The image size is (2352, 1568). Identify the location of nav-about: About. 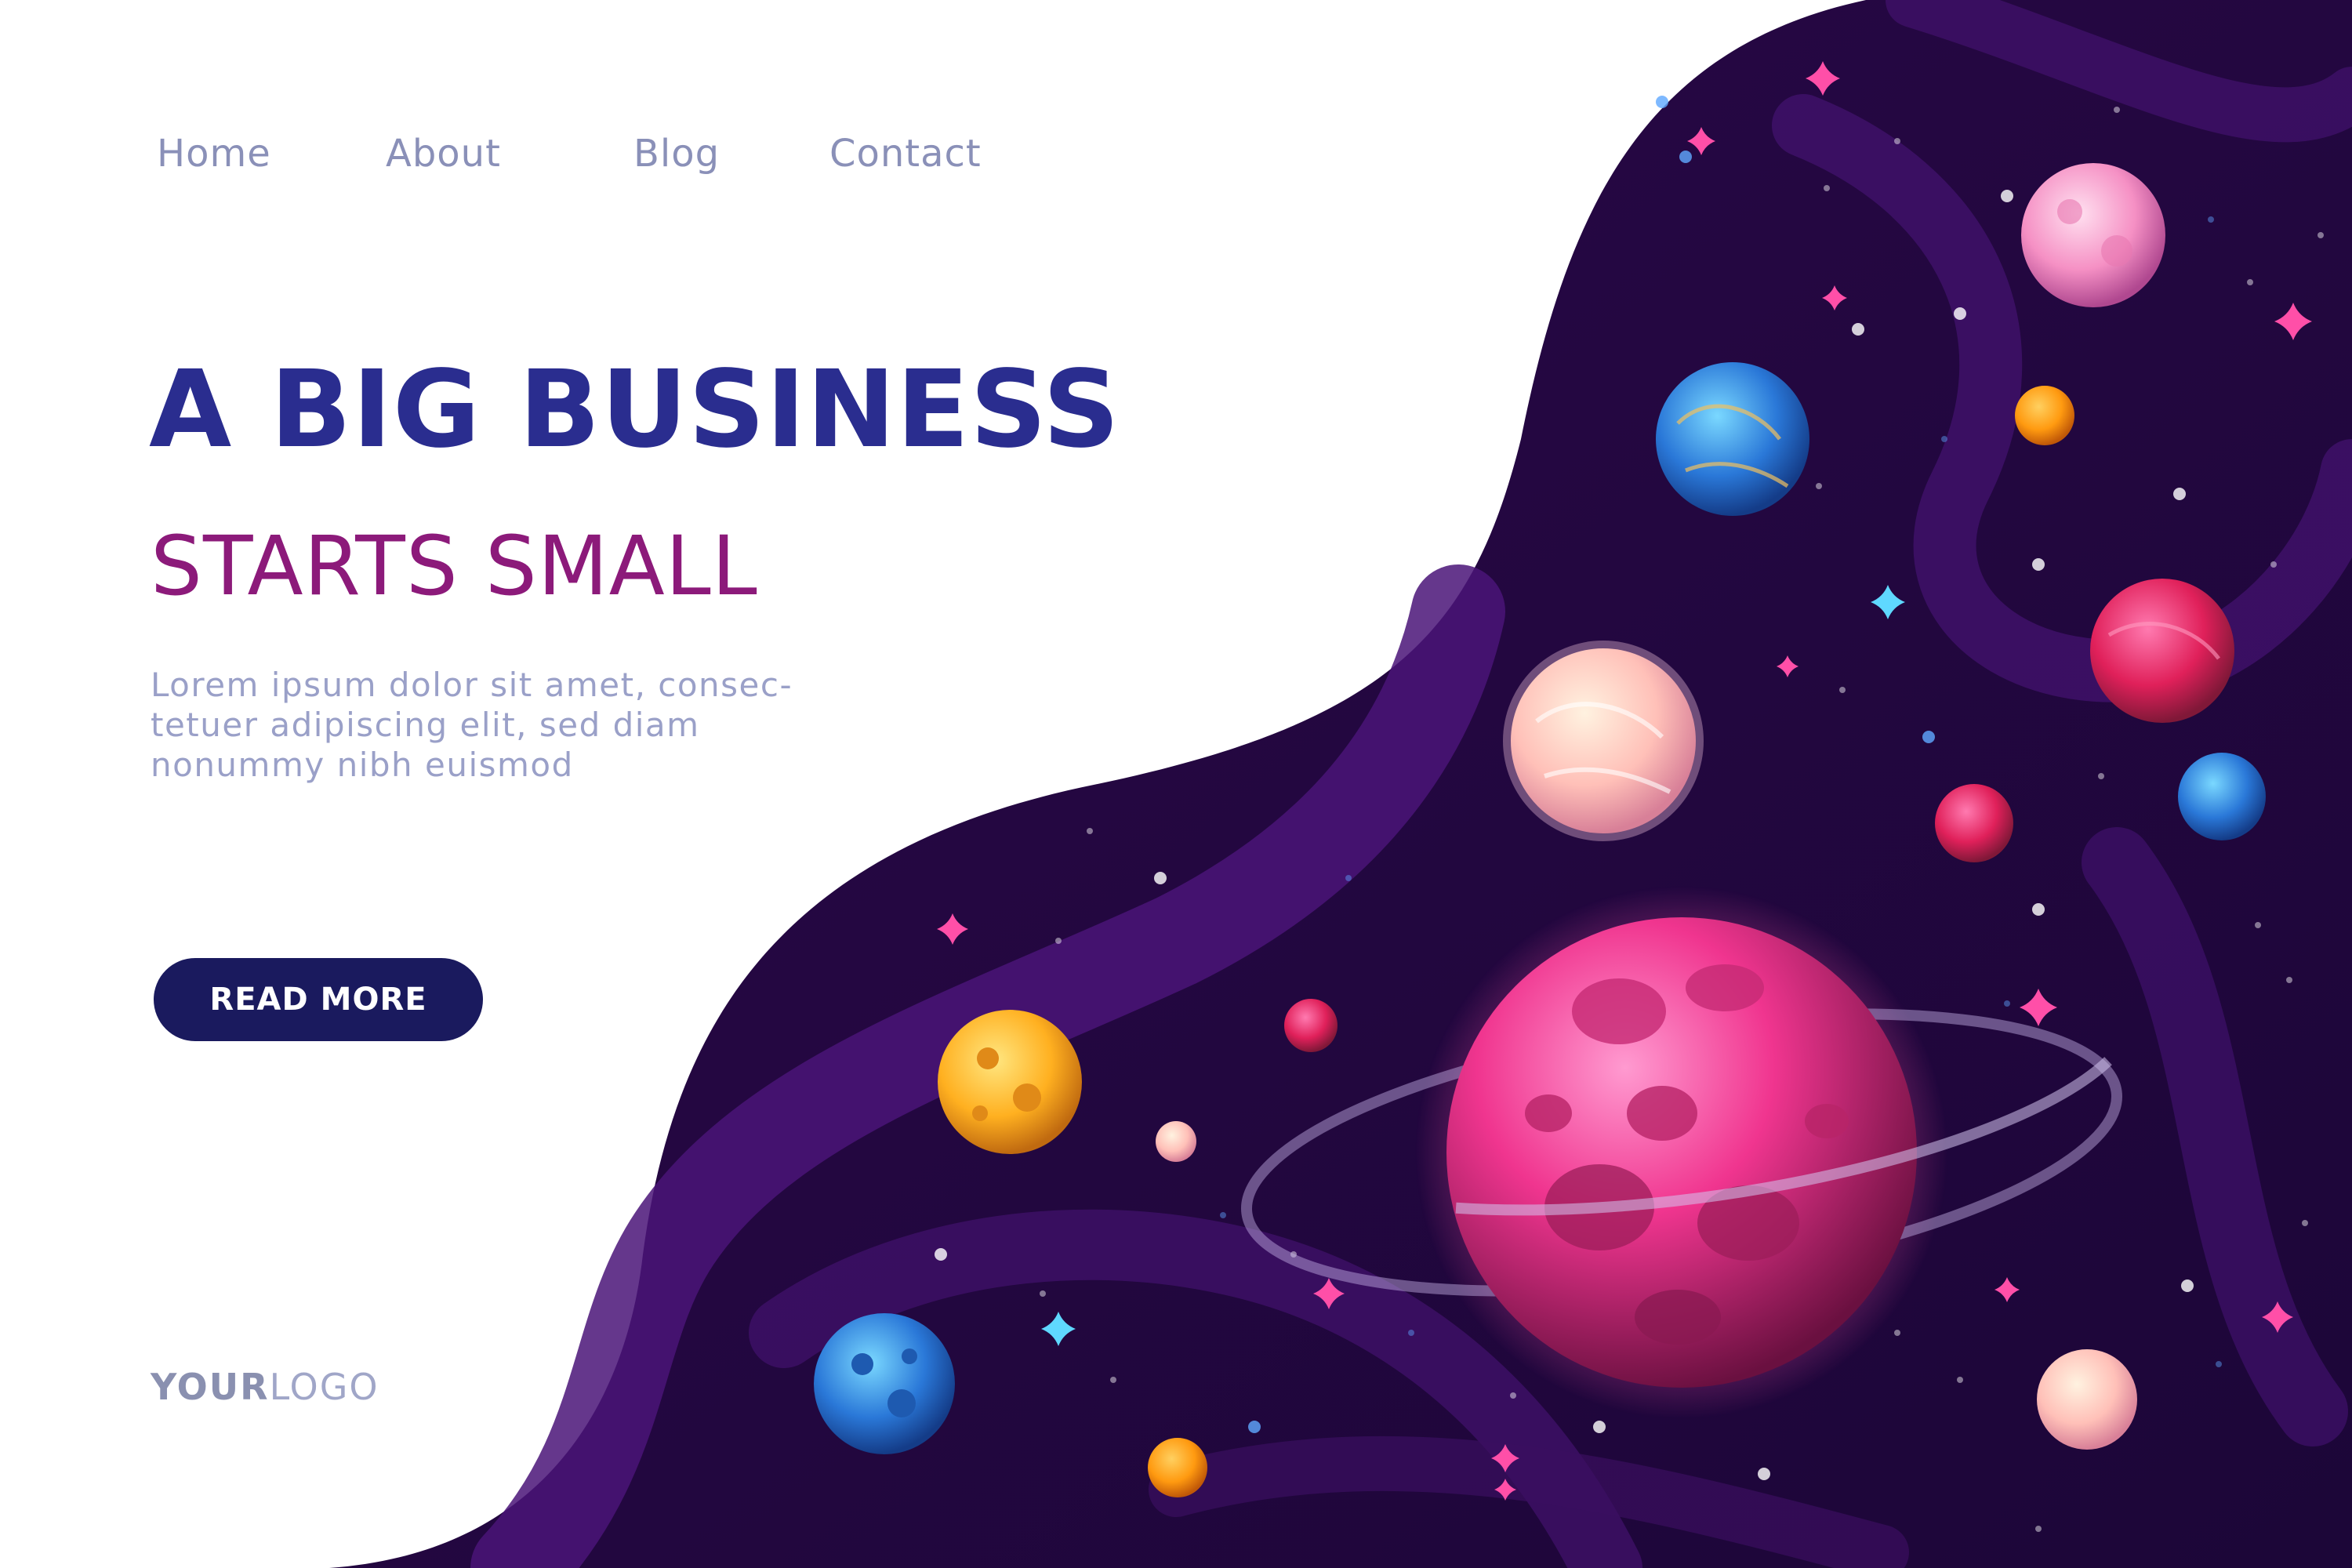
(443, 154).